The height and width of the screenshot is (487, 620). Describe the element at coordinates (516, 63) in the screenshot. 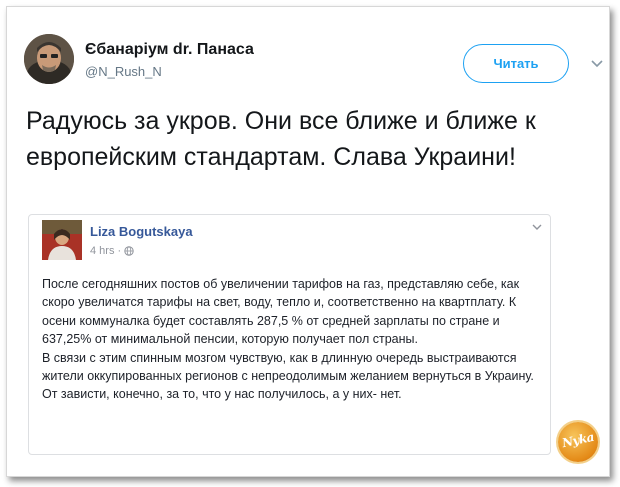

I see `follow-button: Читать` at that location.